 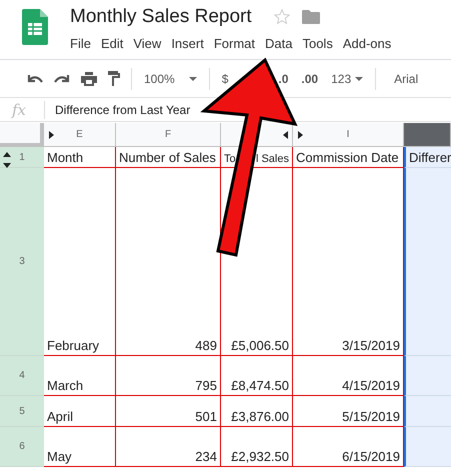 I want to click on cell-text: l Sales, so click(x=272, y=159).